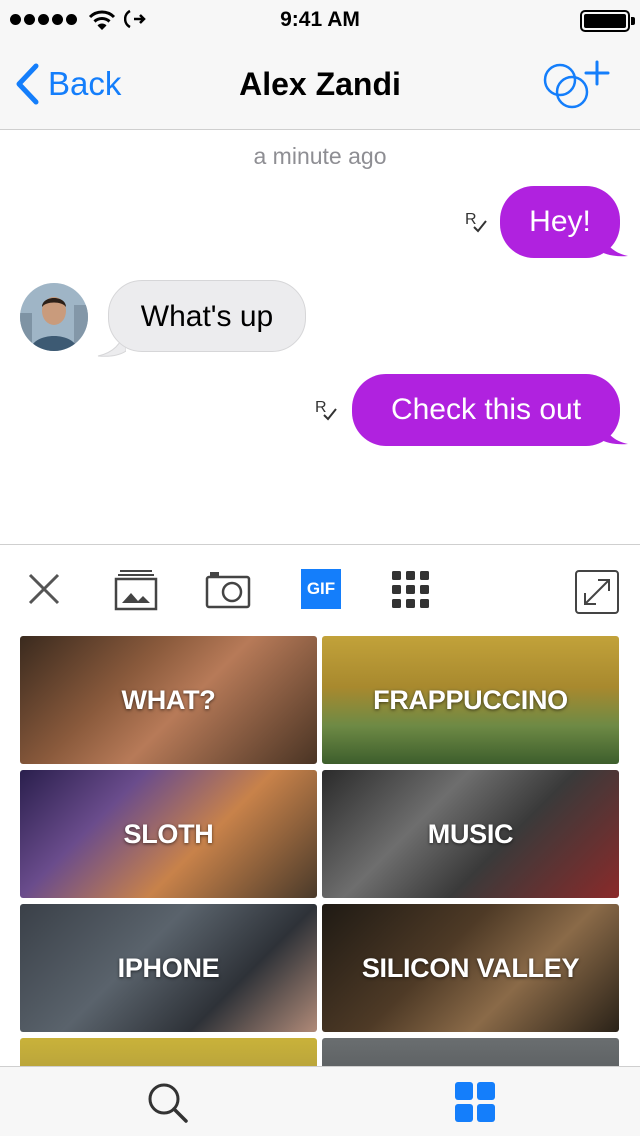 The width and height of the screenshot is (640, 1136). What do you see at coordinates (228, 589) in the screenshot?
I see `camera-icon` at bounding box center [228, 589].